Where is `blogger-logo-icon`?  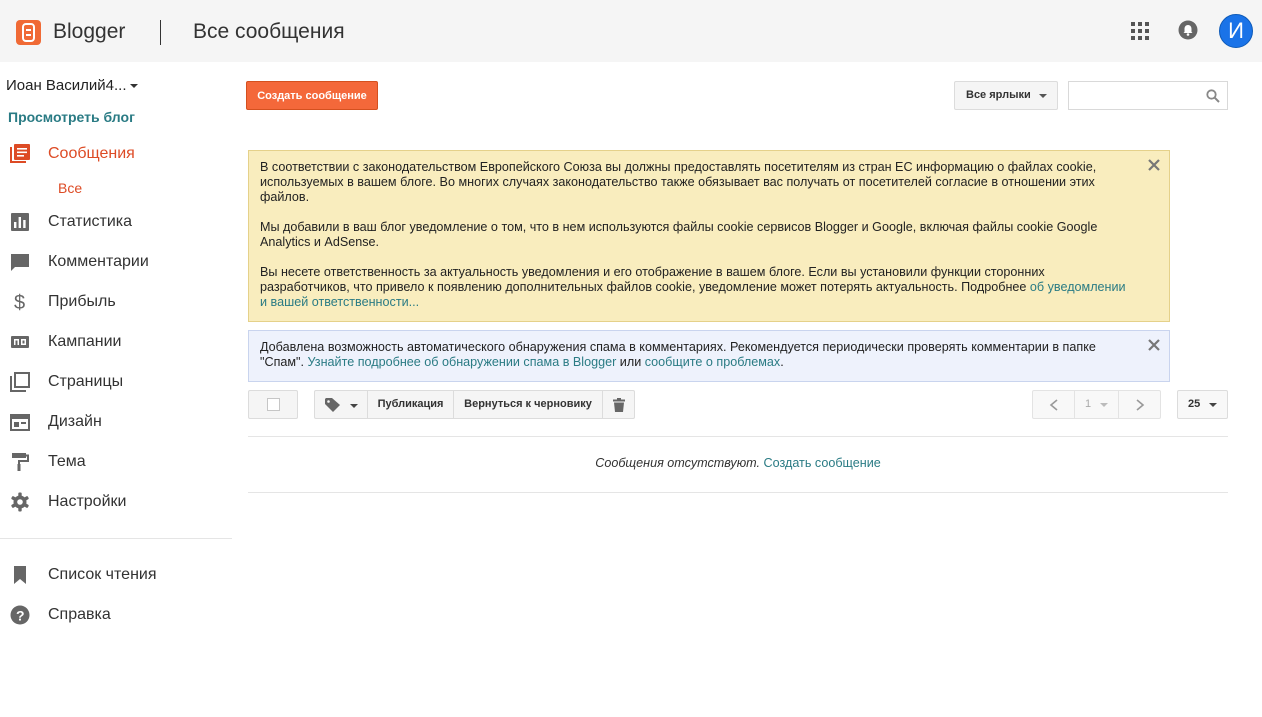 blogger-logo-icon is located at coordinates (28, 32).